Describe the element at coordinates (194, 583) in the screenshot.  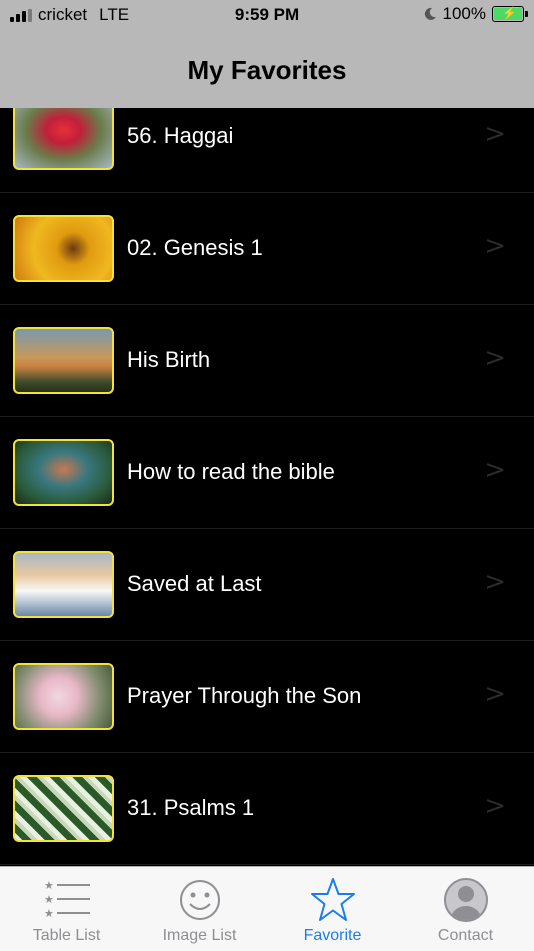
I see `item-title: Saved at Last` at that location.